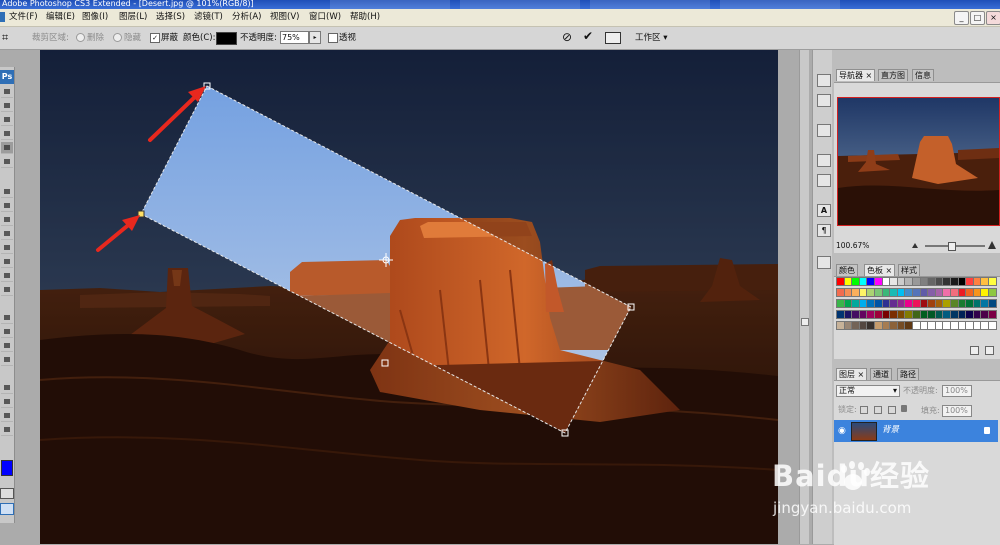  Describe the element at coordinates (916, 431) in the screenshot. I see `layer-row: ◉ 背景` at that location.